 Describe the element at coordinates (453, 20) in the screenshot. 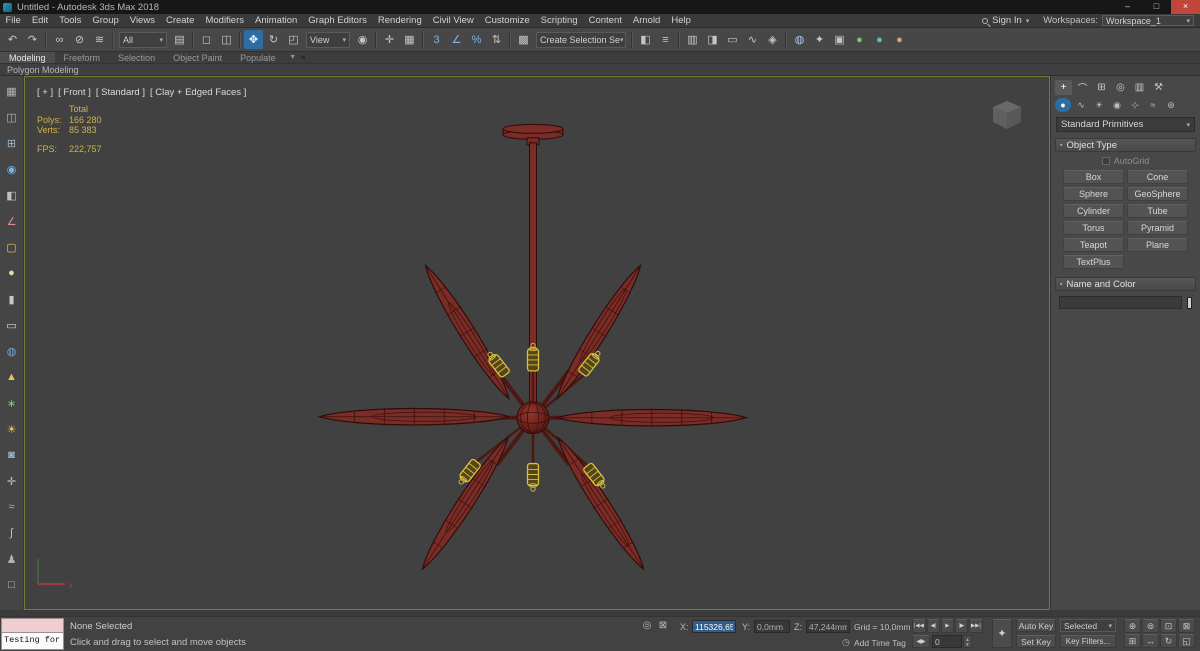

I see `menu-civil-view: Civil View` at that location.